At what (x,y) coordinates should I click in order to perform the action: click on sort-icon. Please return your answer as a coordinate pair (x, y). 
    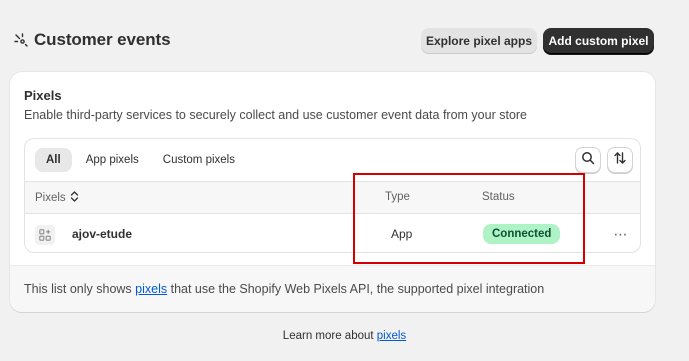
    Looking at the image, I should click on (620, 160).